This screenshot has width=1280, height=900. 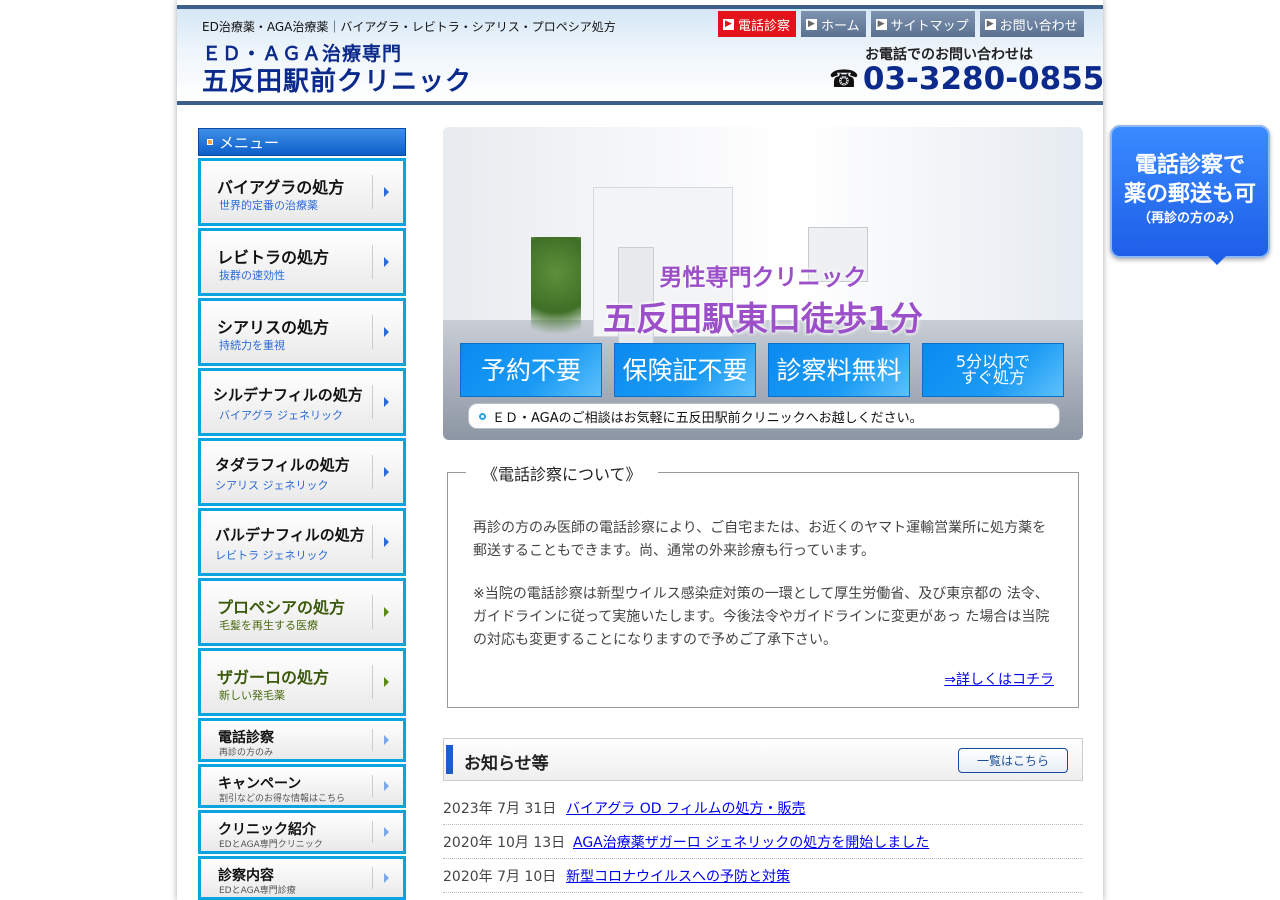 I want to click on menu-item-subtitle: レビトラ ジェネリック, so click(x=272, y=555).